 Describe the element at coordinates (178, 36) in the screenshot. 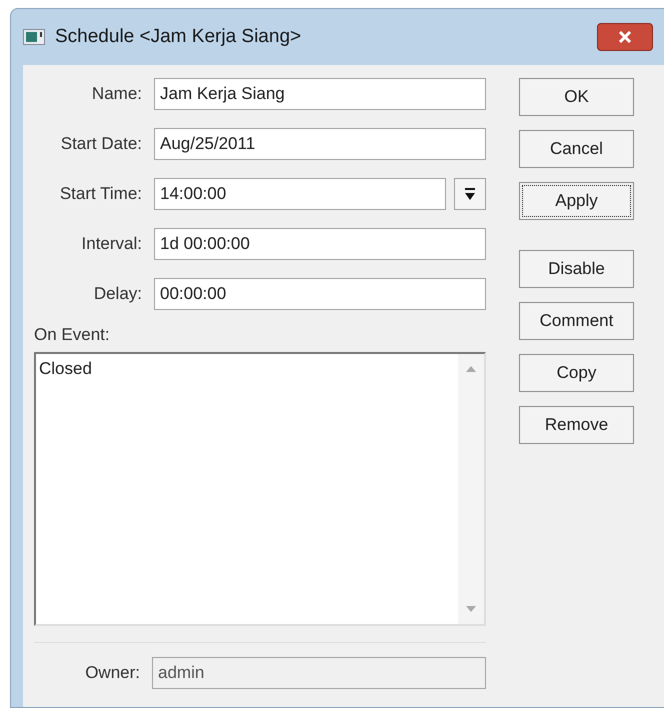

I see `window-title: Schedule <Jam Kerja Siang>` at that location.